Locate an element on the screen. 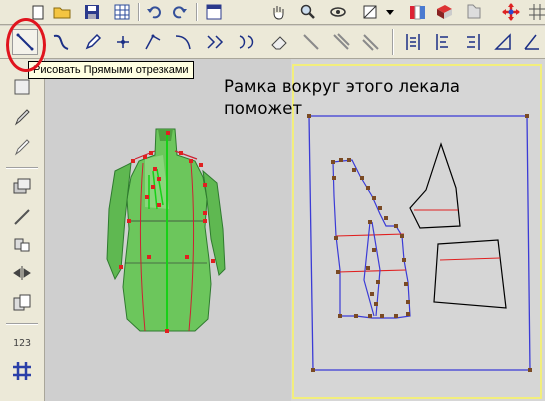  annotation-line-2: поможет is located at coordinates (263, 108).